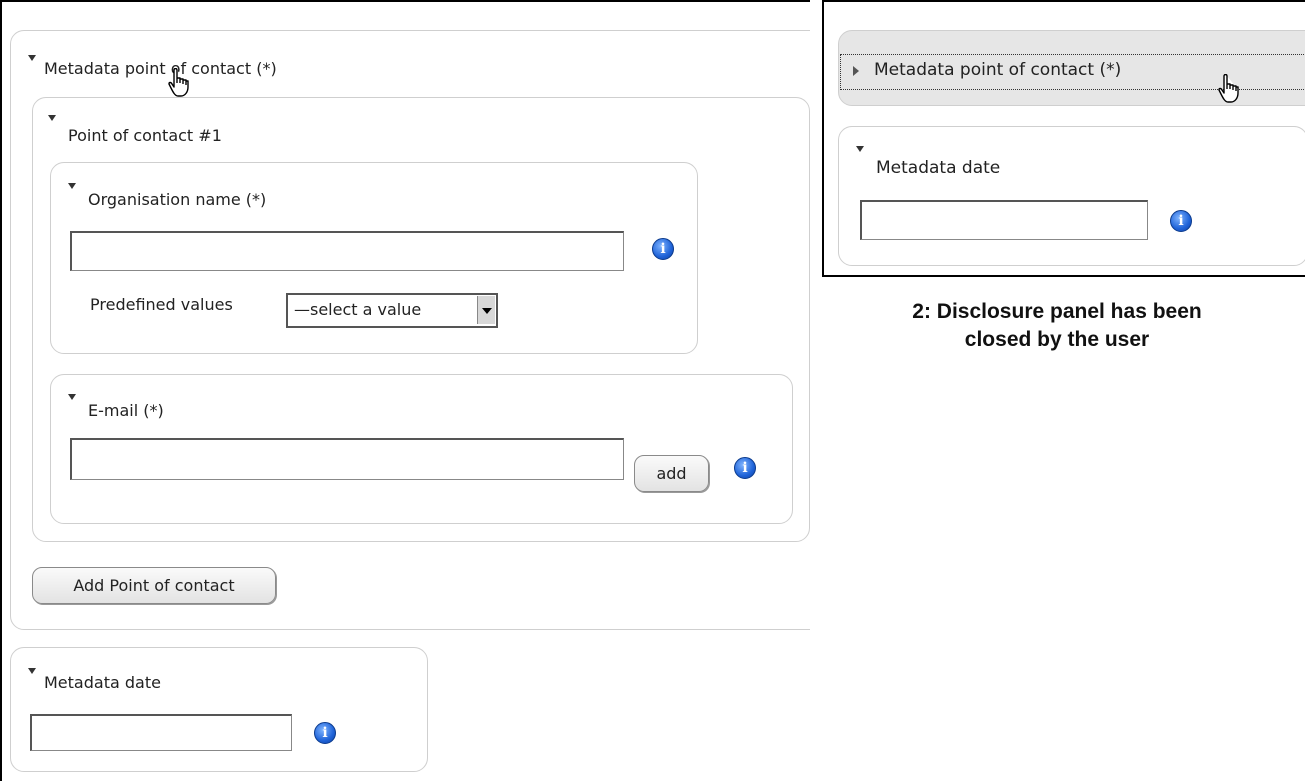 The width and height of the screenshot is (1305, 781). What do you see at coordinates (177, 199) in the screenshot?
I see `organisation-name-label: Organisation name (*)` at bounding box center [177, 199].